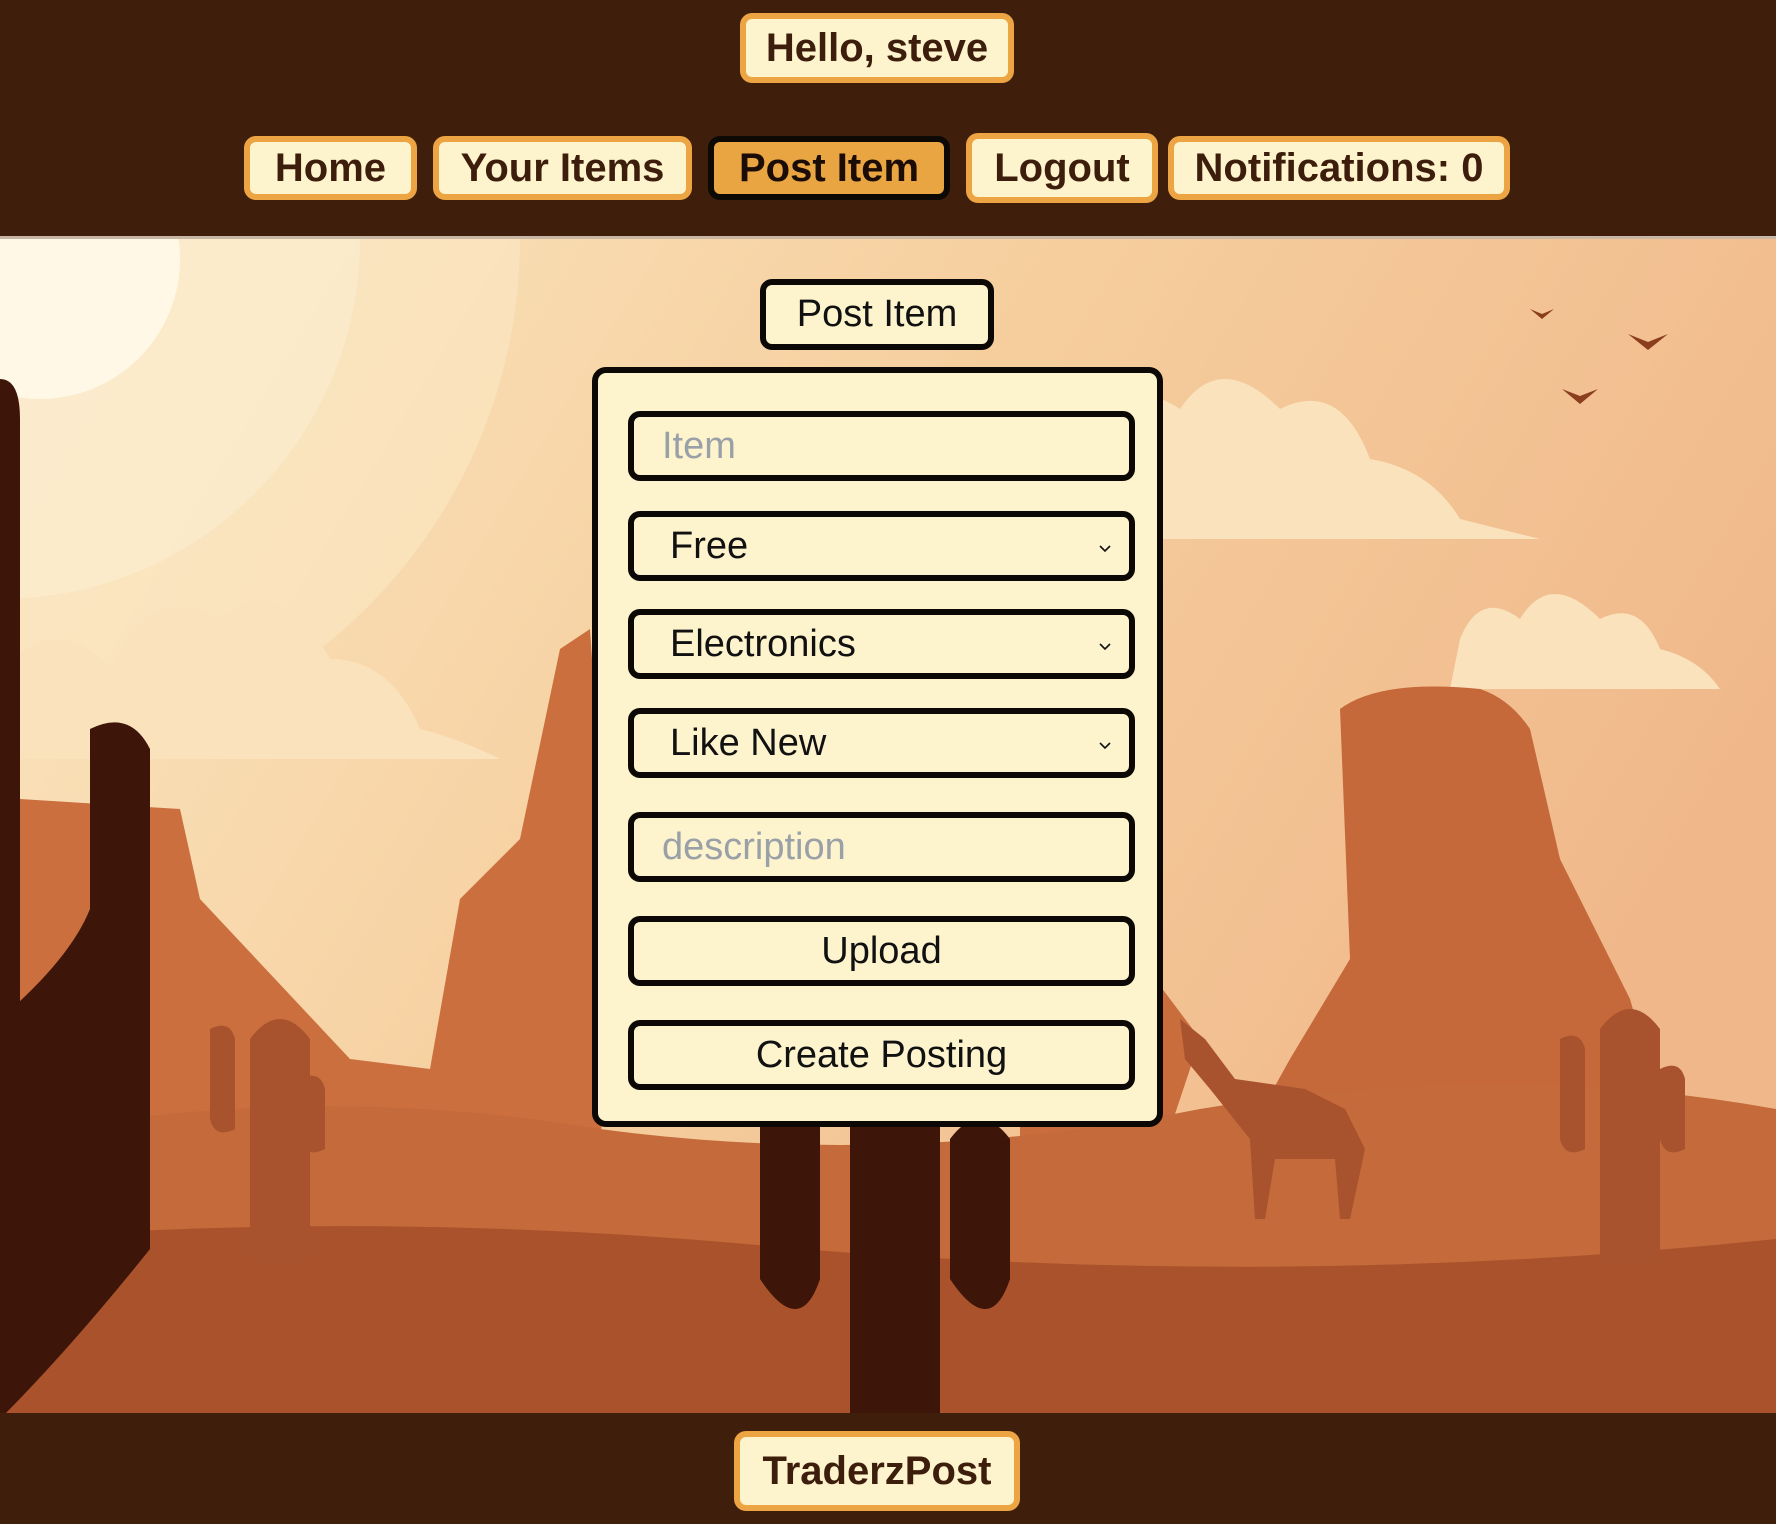 Image resolution: width=1776 pixels, height=1524 pixels. Describe the element at coordinates (881, 1055) in the screenshot. I see `create-posting-button: Create Posting` at that location.